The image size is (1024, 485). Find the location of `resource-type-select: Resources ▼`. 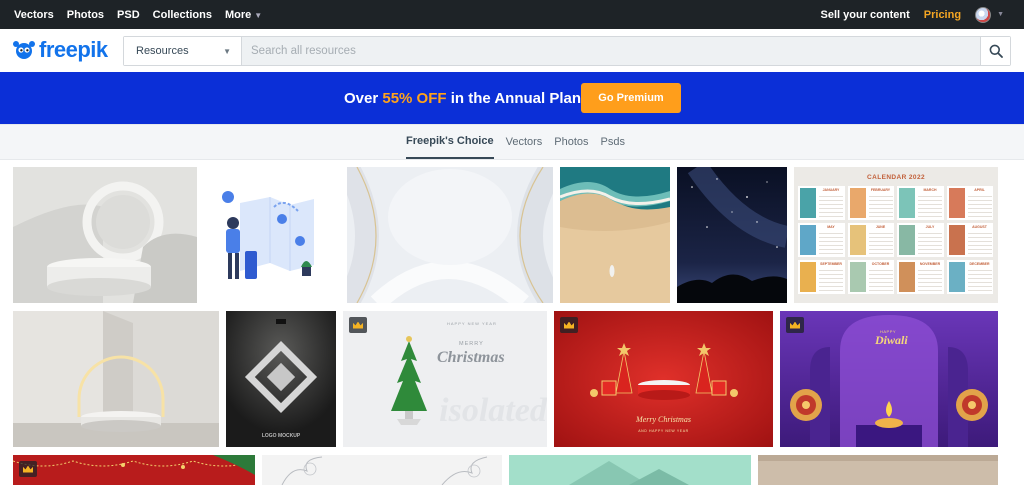

resource-type-select: Resources ▼ is located at coordinates (183, 51).